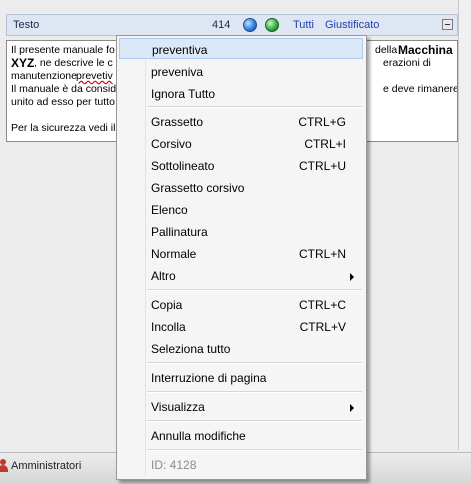  Describe the element at coordinates (168, 327) in the screenshot. I see `menu-item-label: Incolla` at that location.